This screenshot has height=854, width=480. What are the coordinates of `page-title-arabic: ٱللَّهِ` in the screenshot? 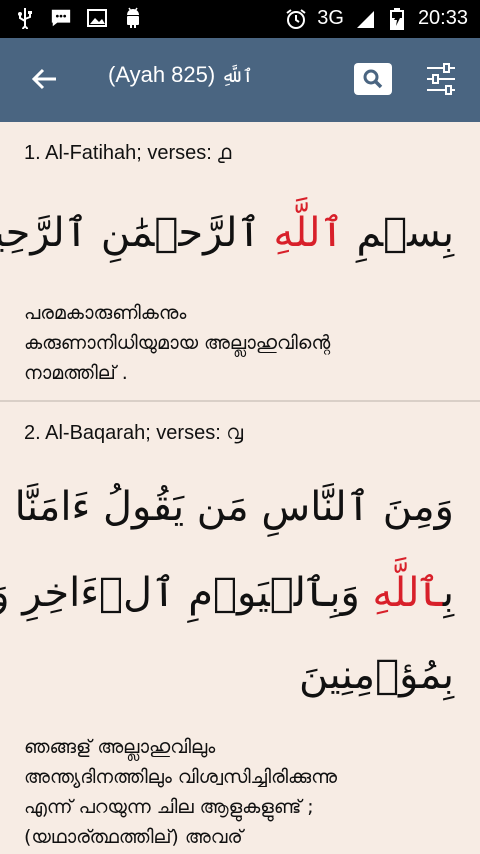 It's located at (237, 76).